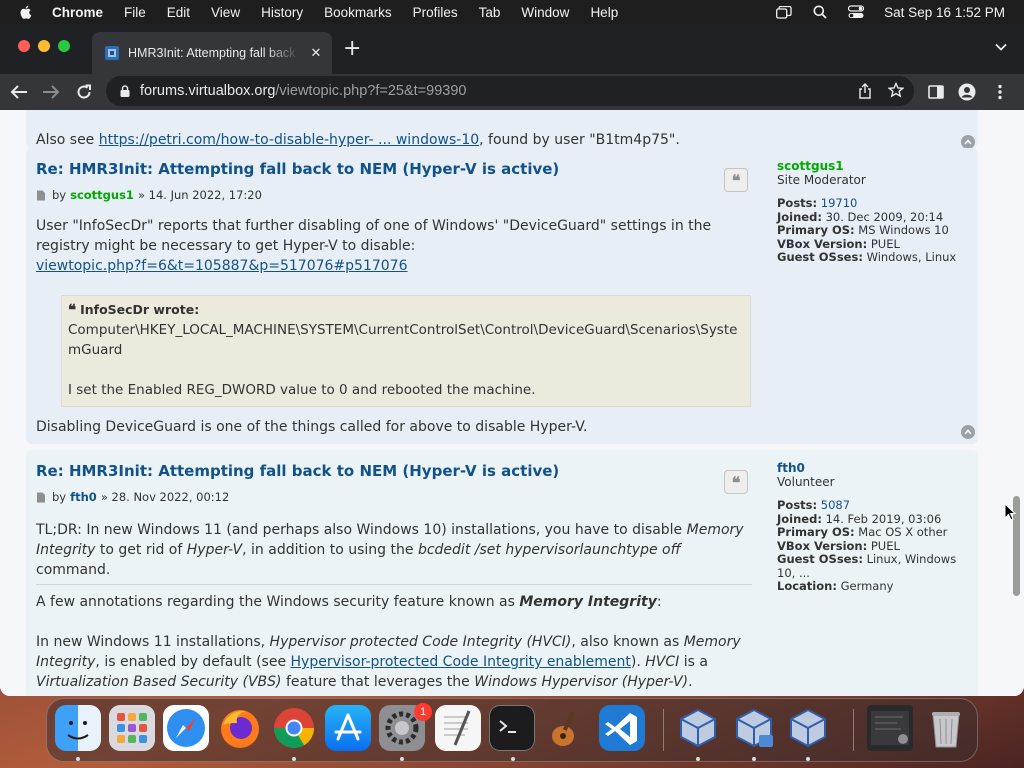  Describe the element at coordinates (865, 91) in the screenshot. I see `share-icon` at that location.